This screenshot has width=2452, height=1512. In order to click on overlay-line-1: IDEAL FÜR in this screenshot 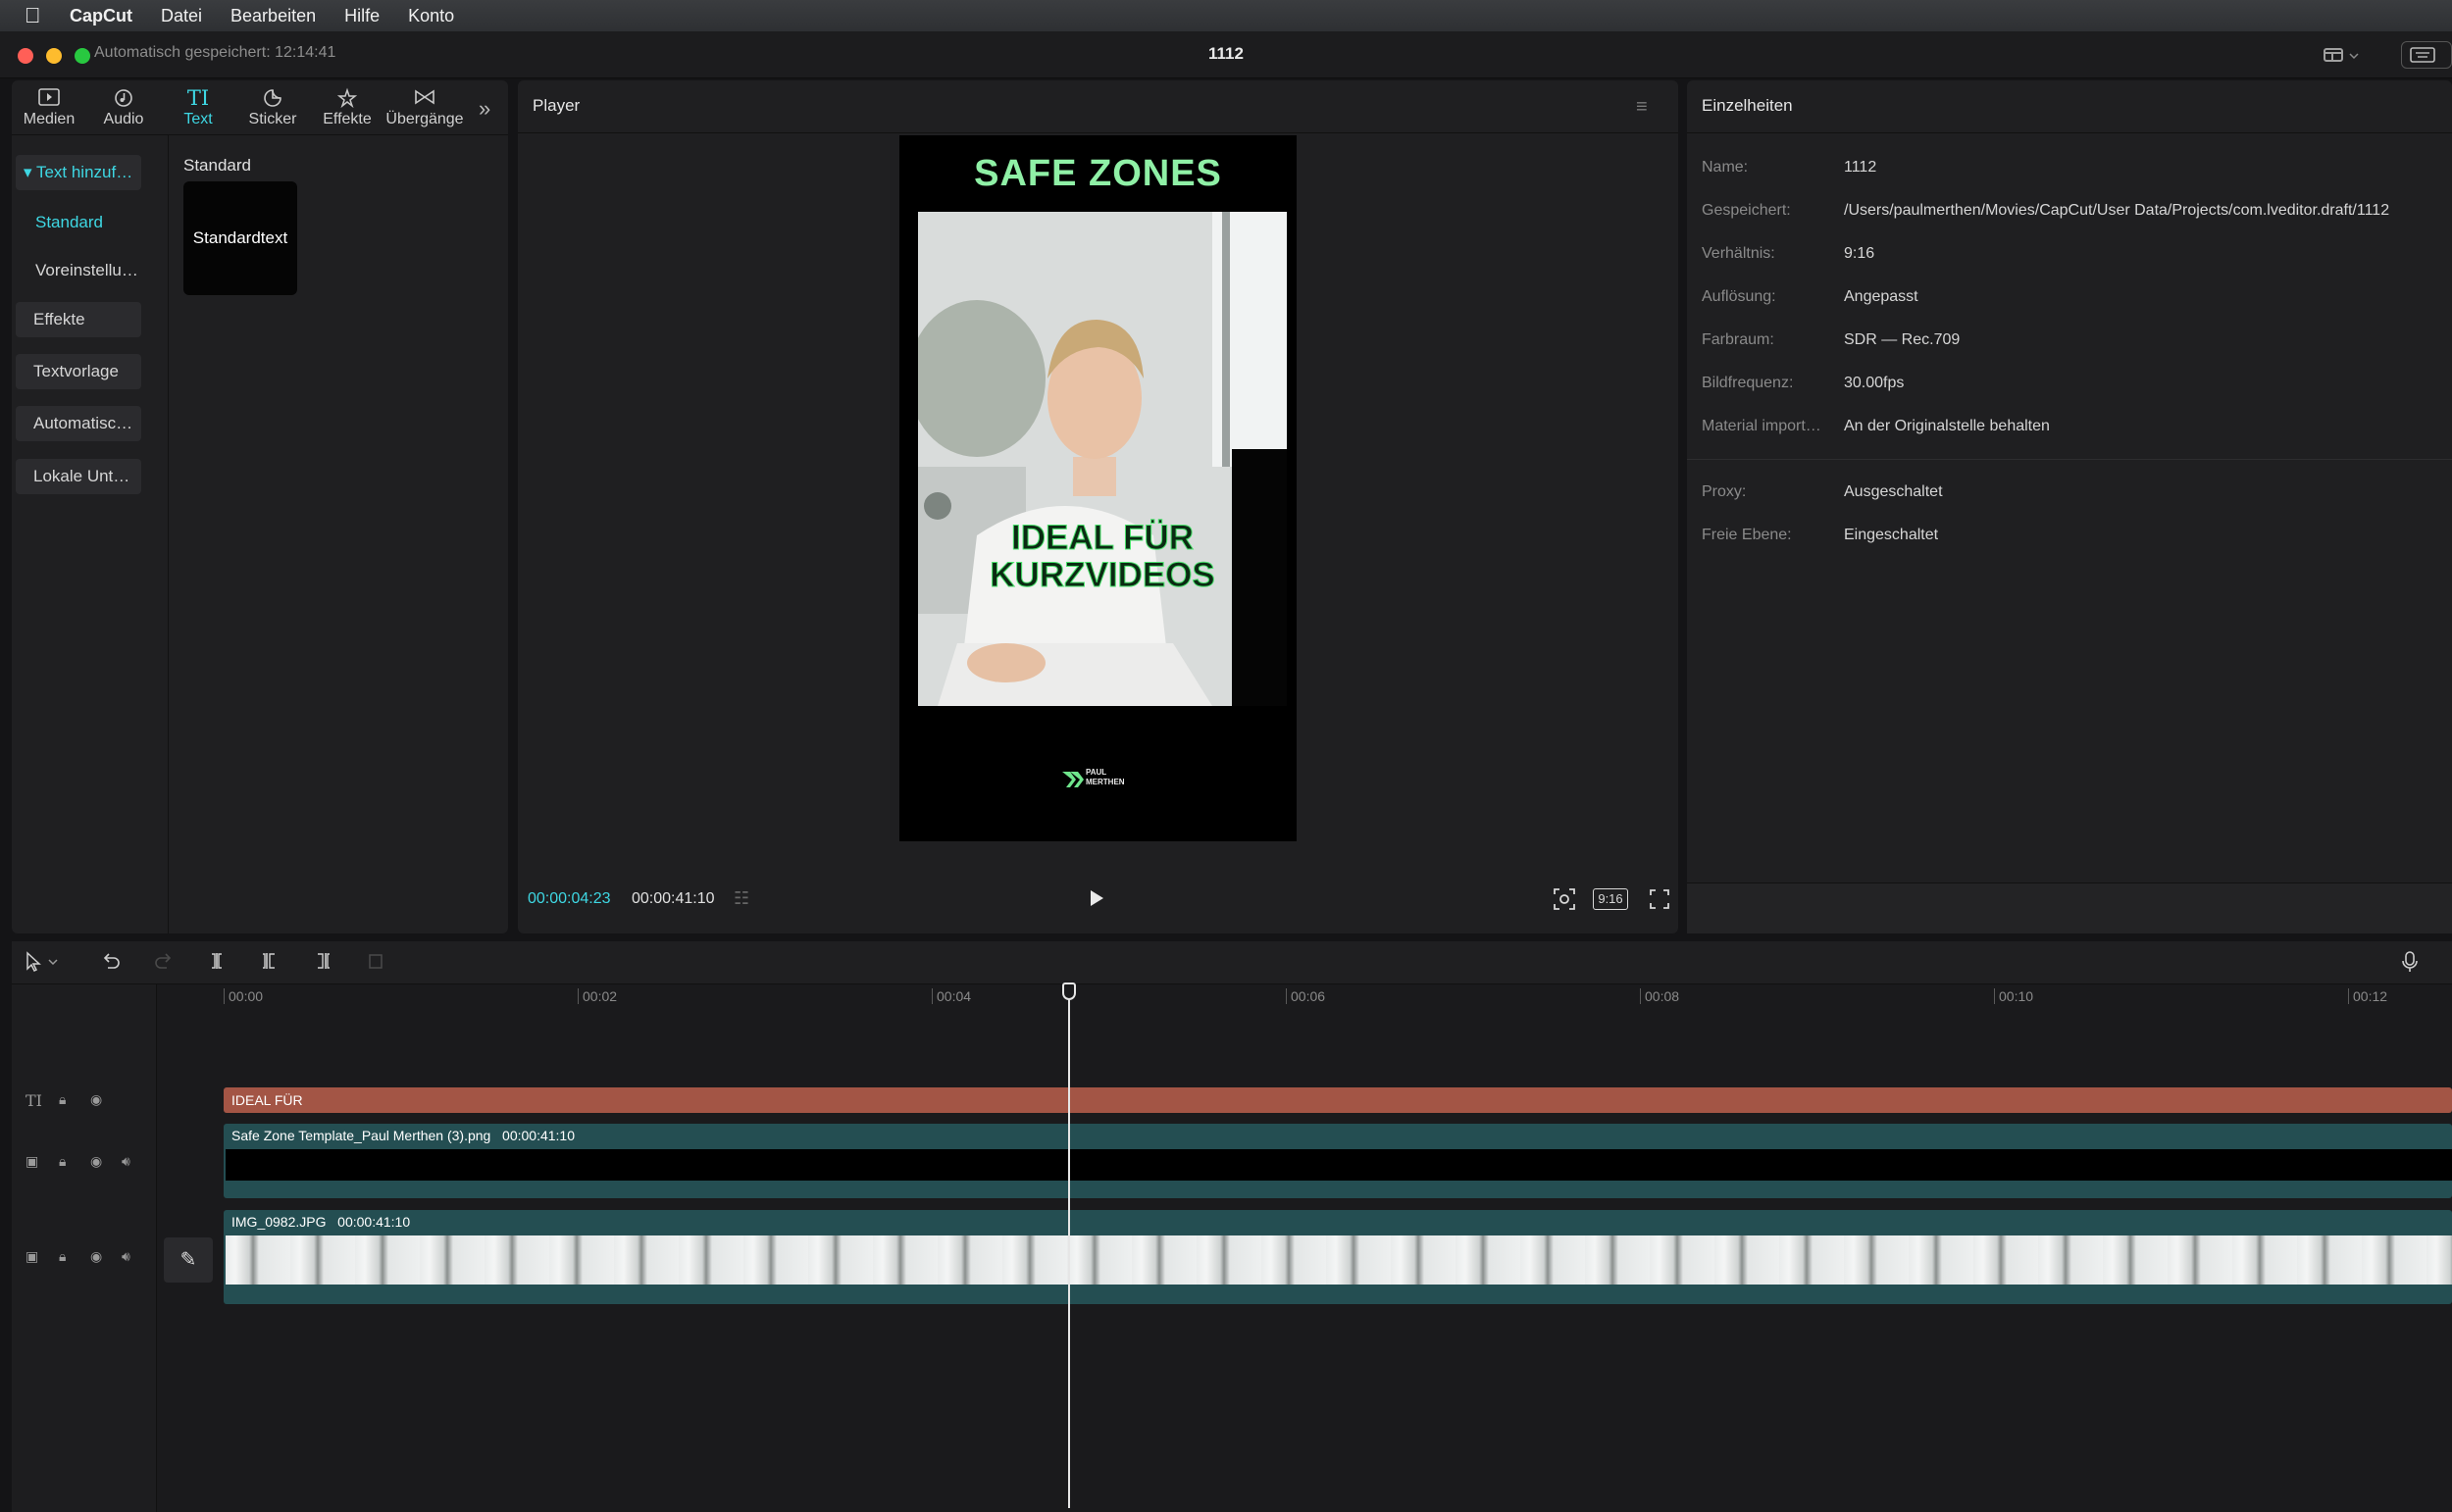, I will do `click(1102, 538)`.